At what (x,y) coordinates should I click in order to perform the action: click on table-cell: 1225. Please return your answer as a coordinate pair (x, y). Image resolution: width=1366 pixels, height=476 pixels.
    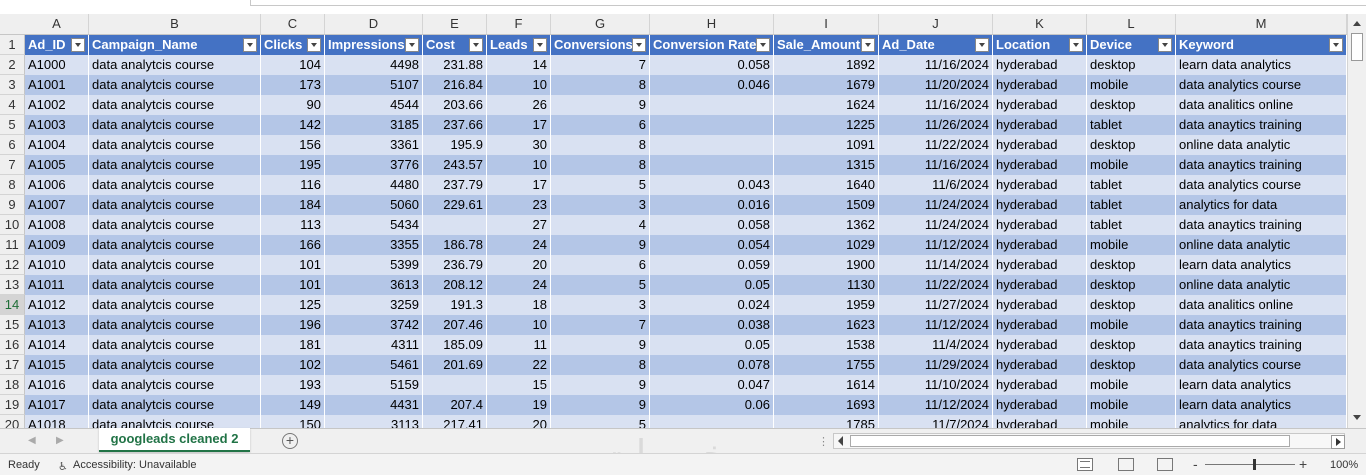
    Looking at the image, I should click on (826, 125).